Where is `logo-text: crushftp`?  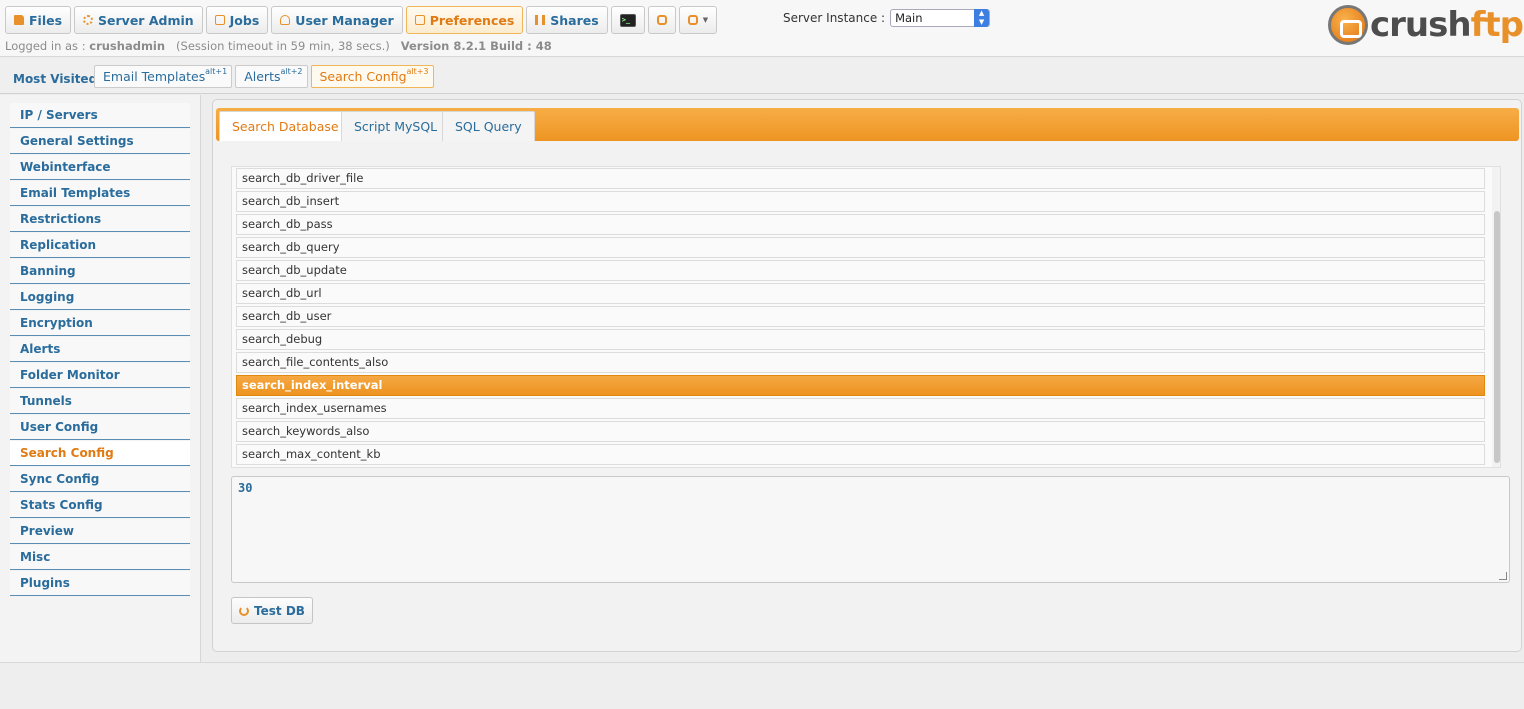
logo-text: crushftp is located at coordinates (1447, 25).